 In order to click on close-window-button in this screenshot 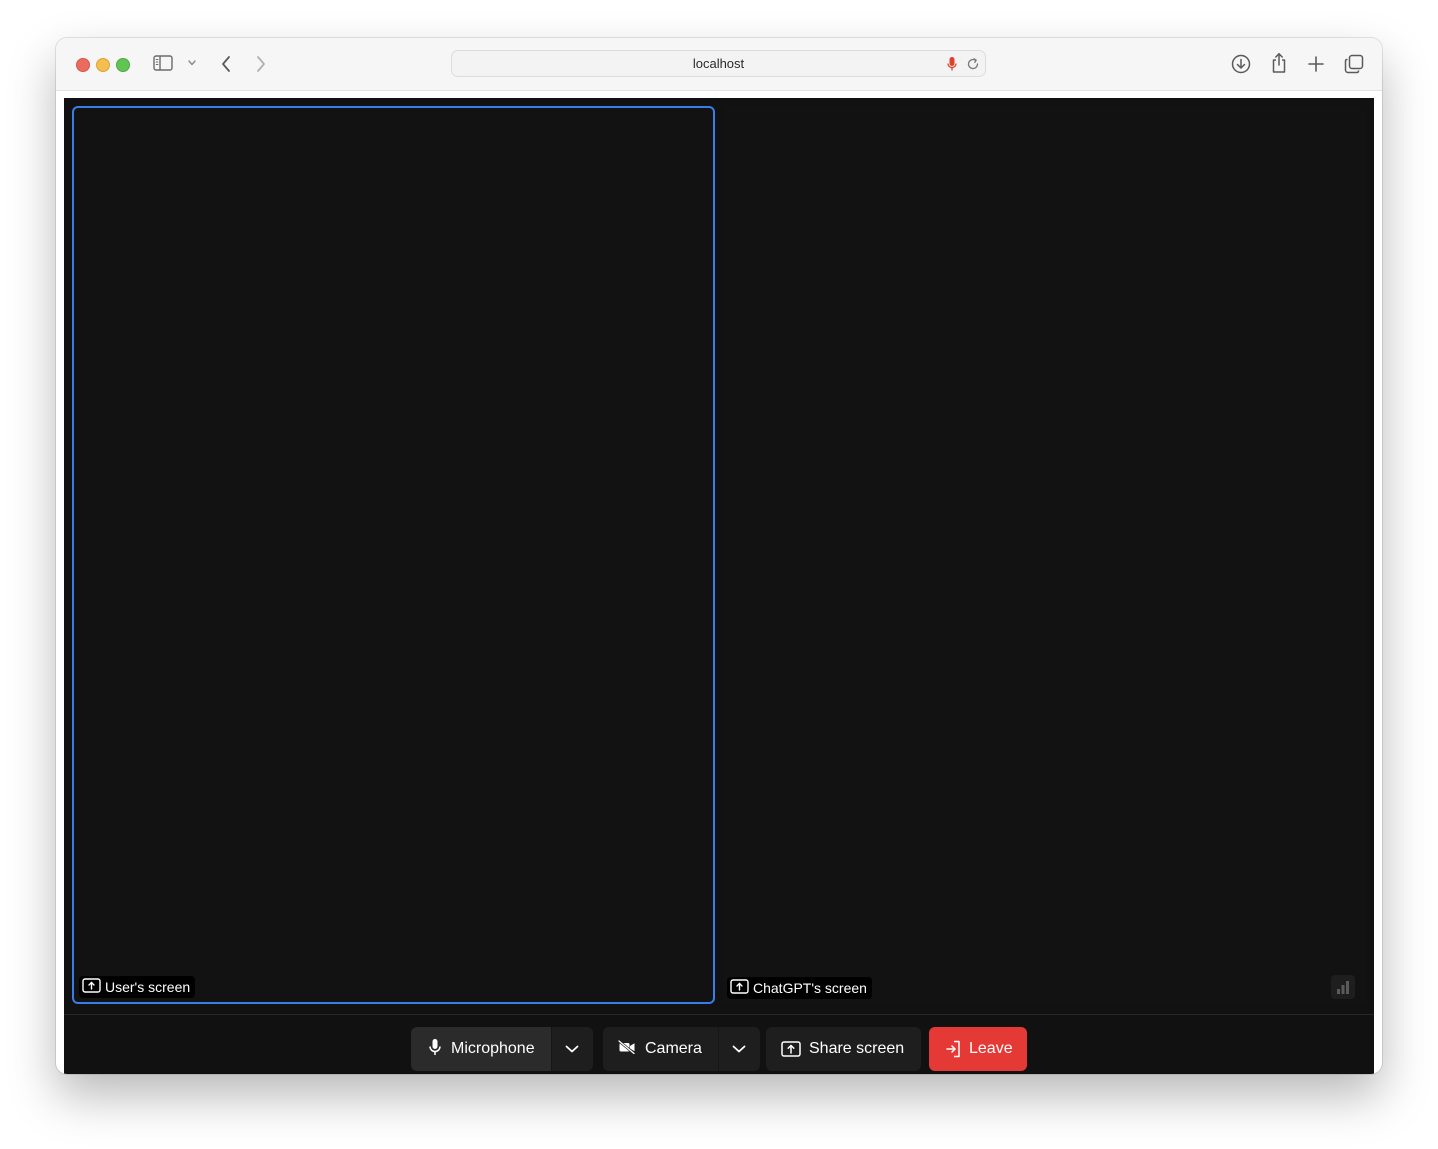, I will do `click(83, 65)`.